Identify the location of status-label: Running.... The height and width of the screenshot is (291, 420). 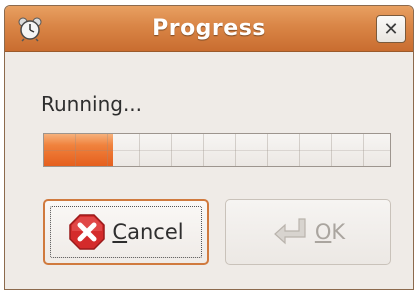
(92, 104).